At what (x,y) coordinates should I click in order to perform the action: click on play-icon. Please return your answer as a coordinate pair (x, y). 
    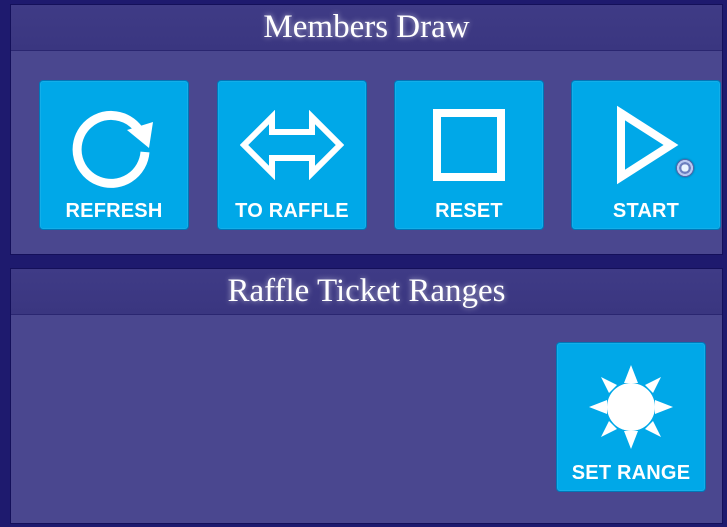
    Looking at the image, I should click on (646, 145).